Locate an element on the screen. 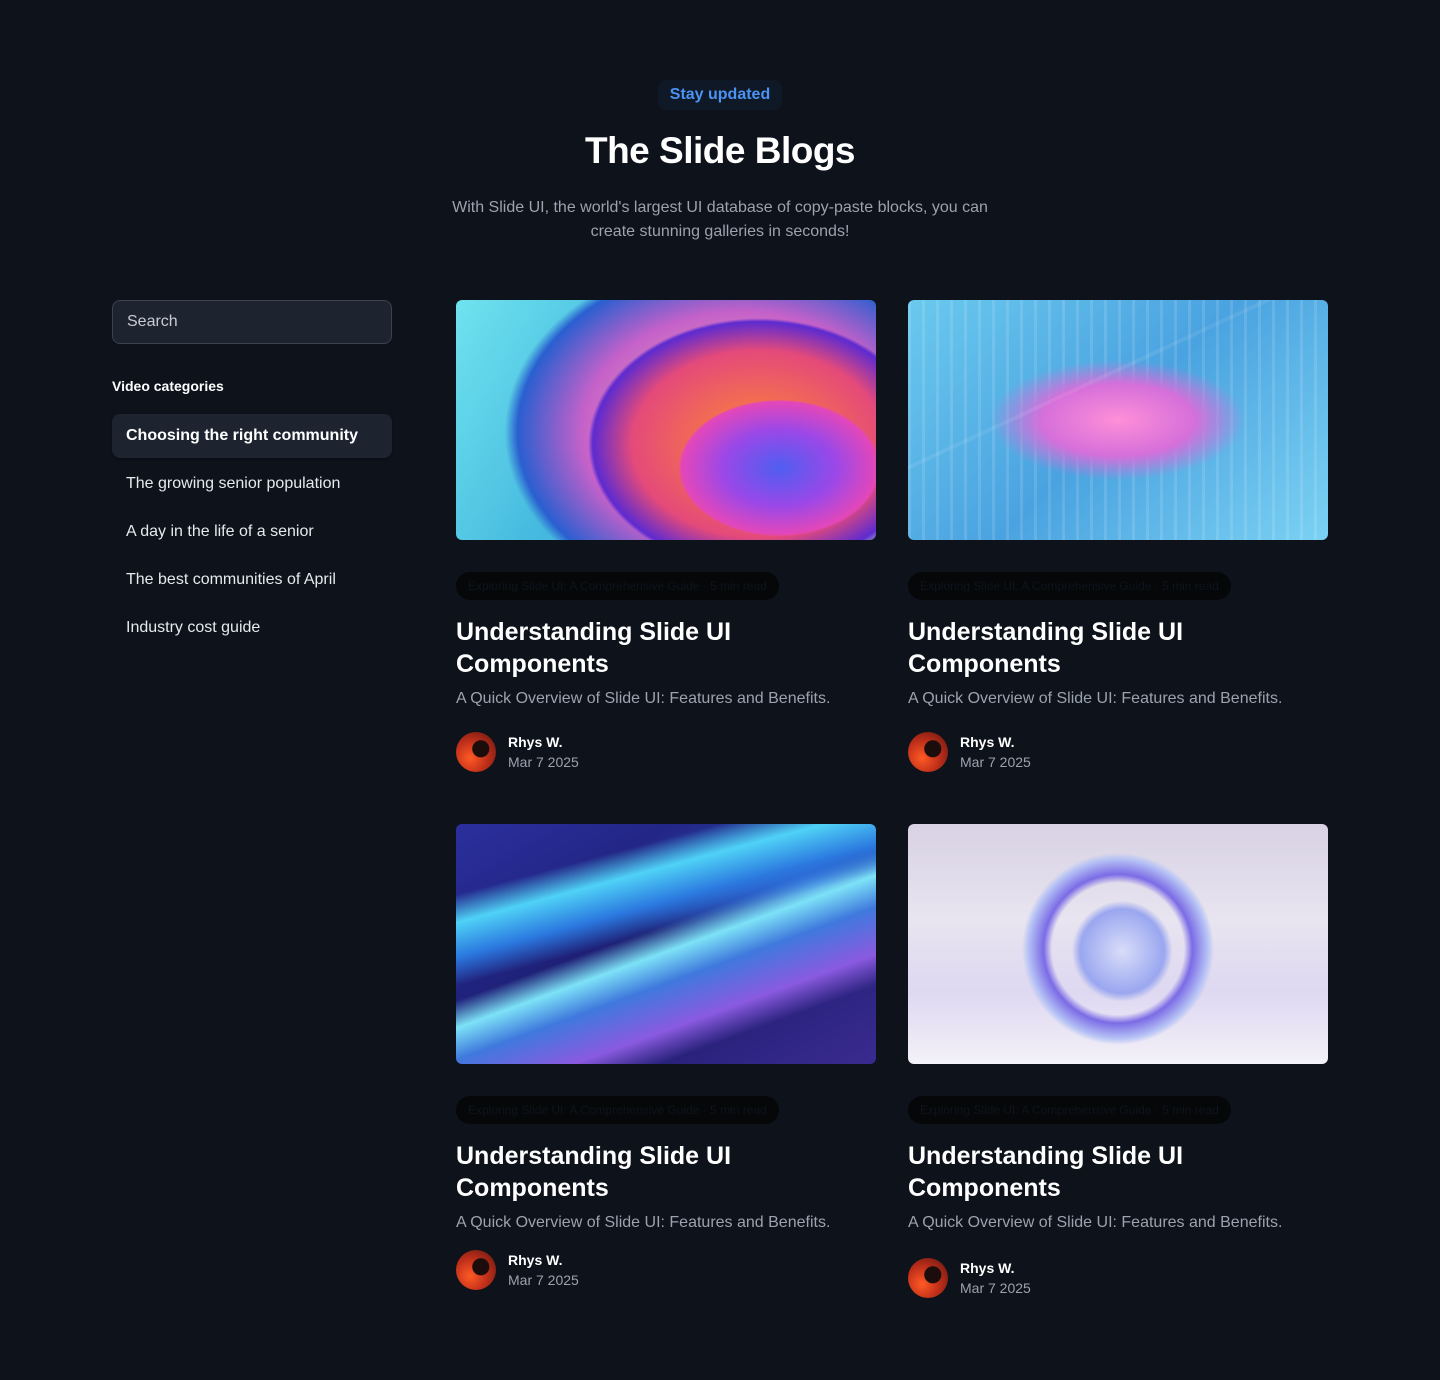 The width and height of the screenshot is (1440, 1380). category-item-senior-population: The growing senior population is located at coordinates (252, 484).